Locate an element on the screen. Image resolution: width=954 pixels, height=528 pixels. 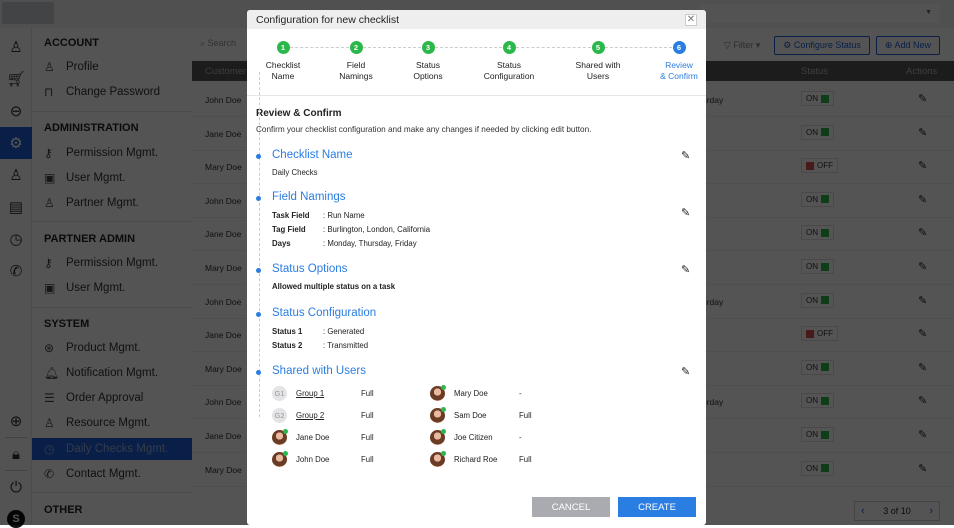
step-3: 3 Status Options is located at coordinates (428, 61).